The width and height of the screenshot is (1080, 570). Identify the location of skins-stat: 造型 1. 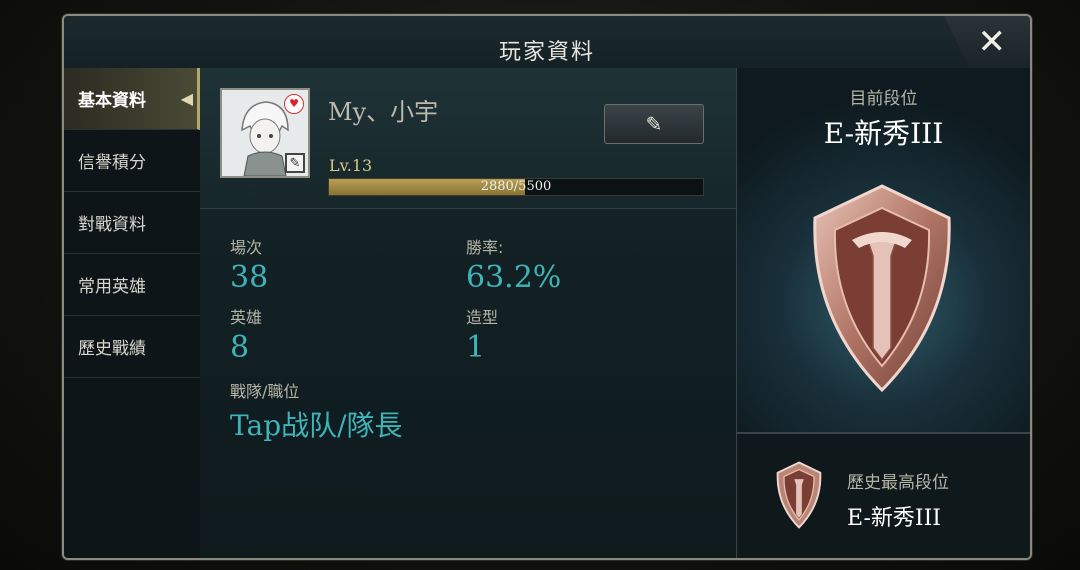
(482, 334).